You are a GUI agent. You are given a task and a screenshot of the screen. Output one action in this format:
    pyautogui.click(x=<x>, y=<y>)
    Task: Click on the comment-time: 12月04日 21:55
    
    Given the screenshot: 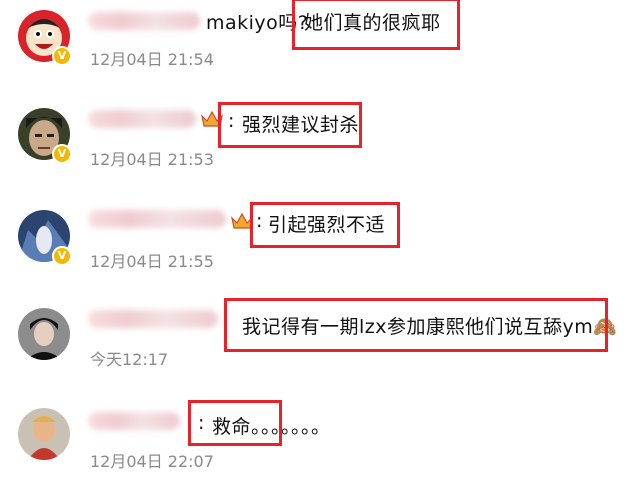 What is the action you would take?
    pyautogui.click(x=152, y=261)
    